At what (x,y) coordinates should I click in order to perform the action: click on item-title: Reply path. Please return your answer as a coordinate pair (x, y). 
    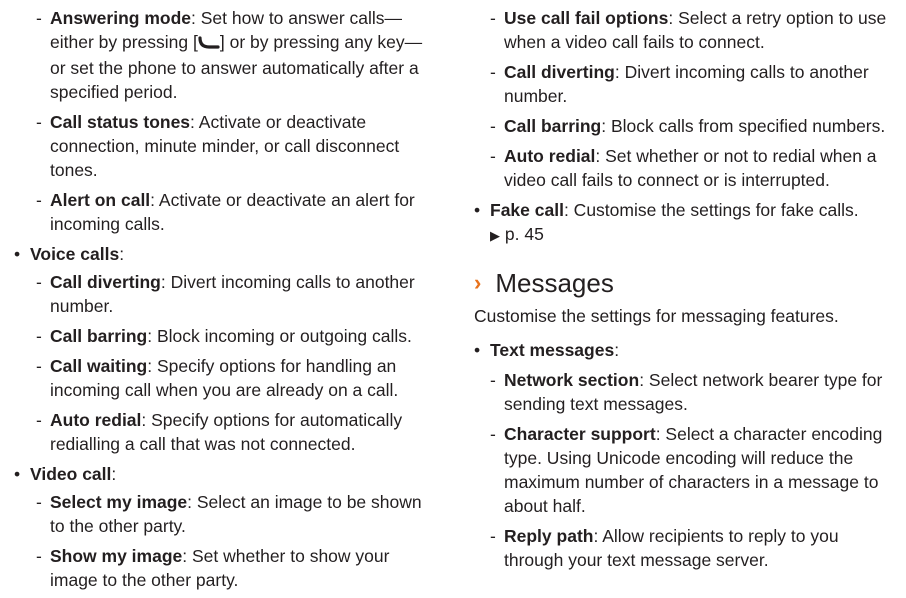
    Looking at the image, I should click on (549, 536).